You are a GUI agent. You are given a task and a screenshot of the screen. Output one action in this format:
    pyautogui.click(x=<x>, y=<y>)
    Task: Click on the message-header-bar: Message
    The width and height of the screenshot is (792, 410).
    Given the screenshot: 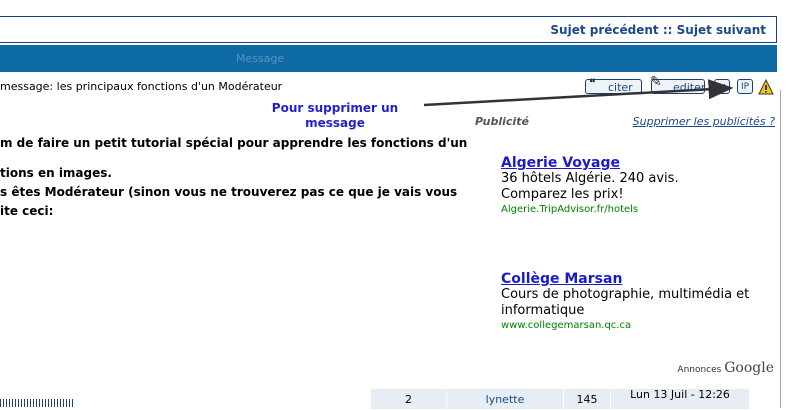 What is the action you would take?
    pyautogui.click(x=388, y=58)
    